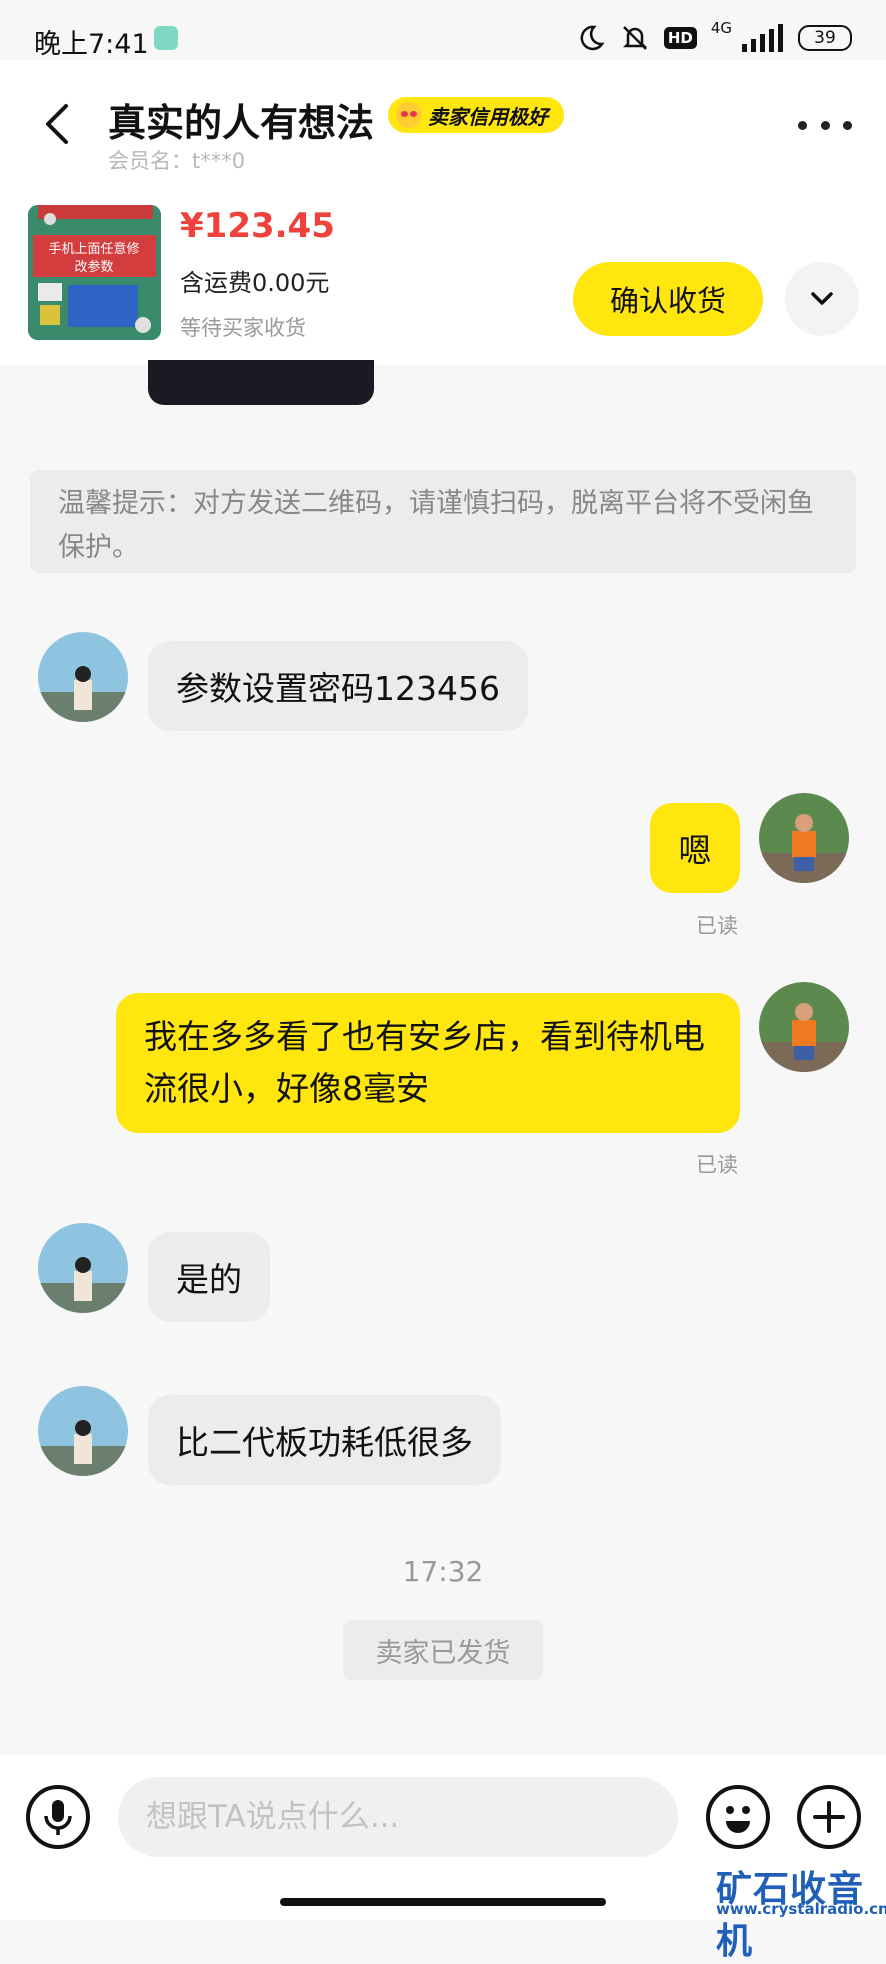 The width and height of the screenshot is (886, 1964). Describe the element at coordinates (261, 382) in the screenshot. I see `image-message-partial` at that location.